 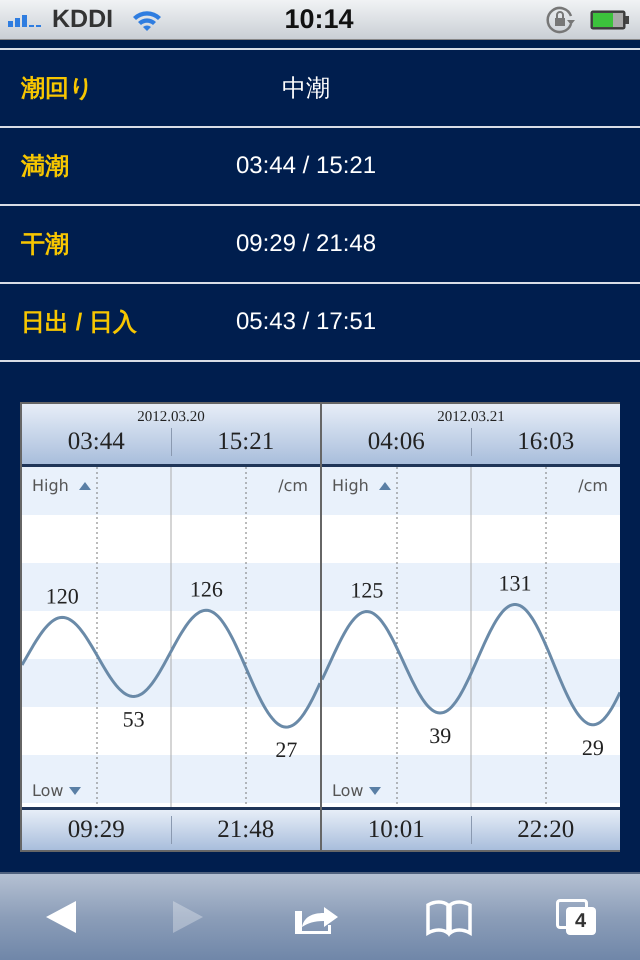 I want to click on tide-level-label: 29, so click(x=593, y=747).